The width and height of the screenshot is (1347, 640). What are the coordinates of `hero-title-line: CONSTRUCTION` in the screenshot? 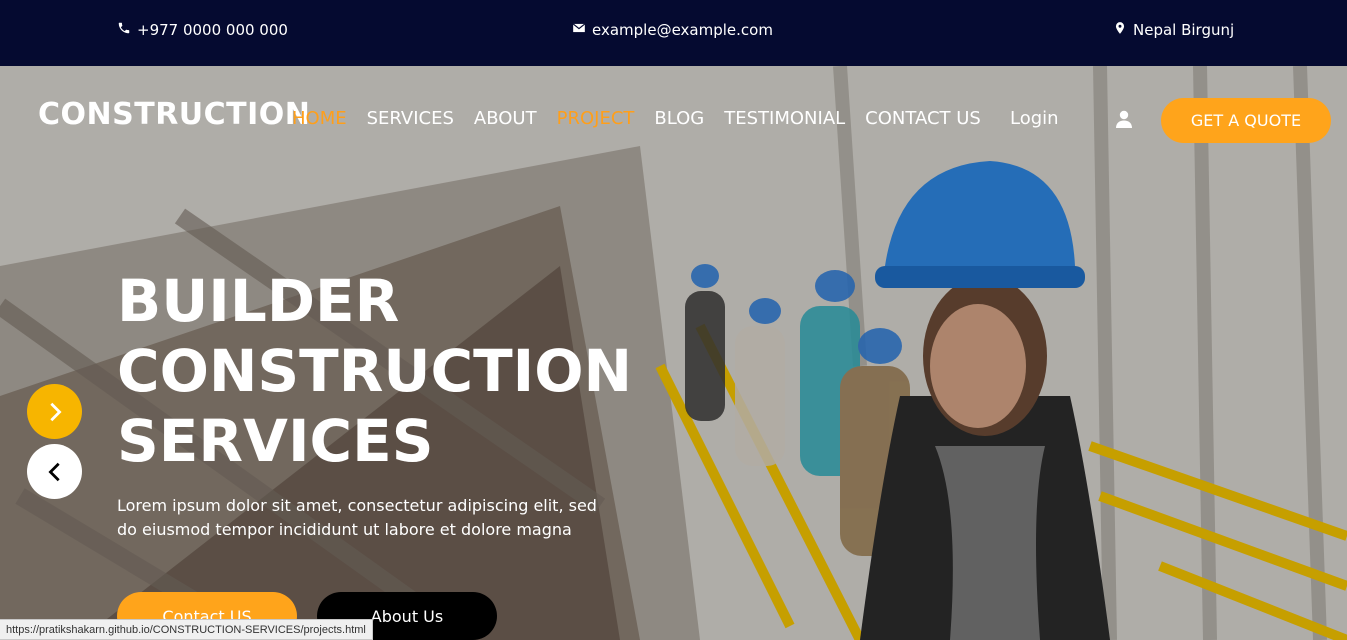 It's located at (375, 371).